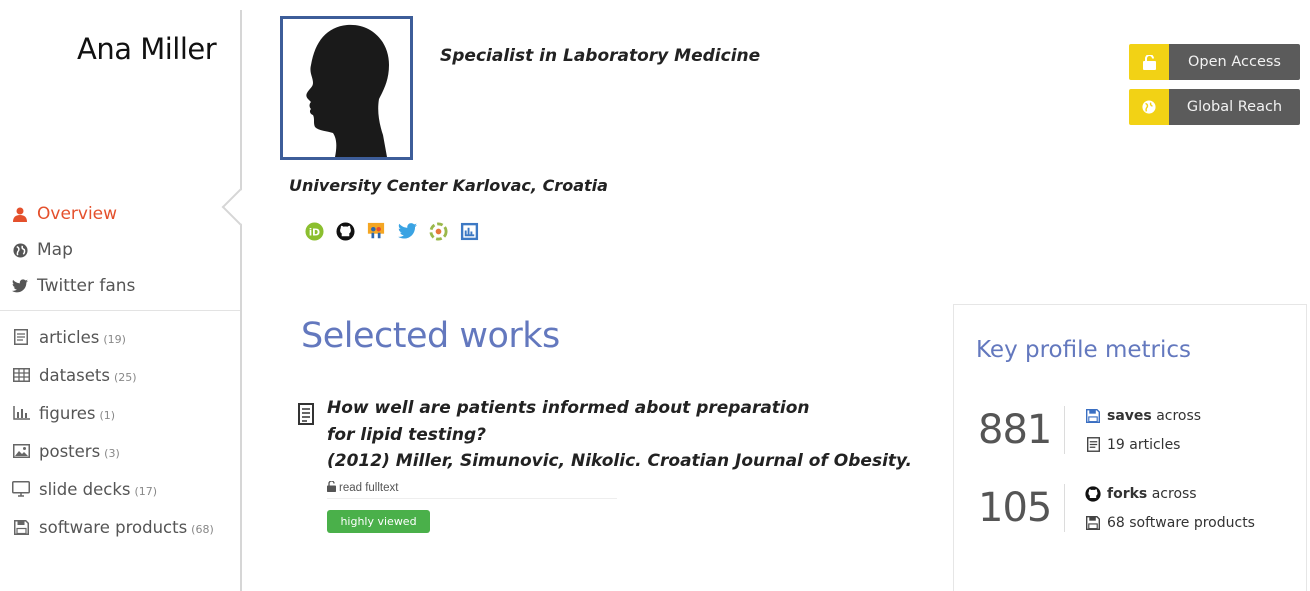 This screenshot has height=591, width=1310. What do you see at coordinates (86, 286) in the screenshot?
I see `sidebar-item-label: Twitter fans` at bounding box center [86, 286].